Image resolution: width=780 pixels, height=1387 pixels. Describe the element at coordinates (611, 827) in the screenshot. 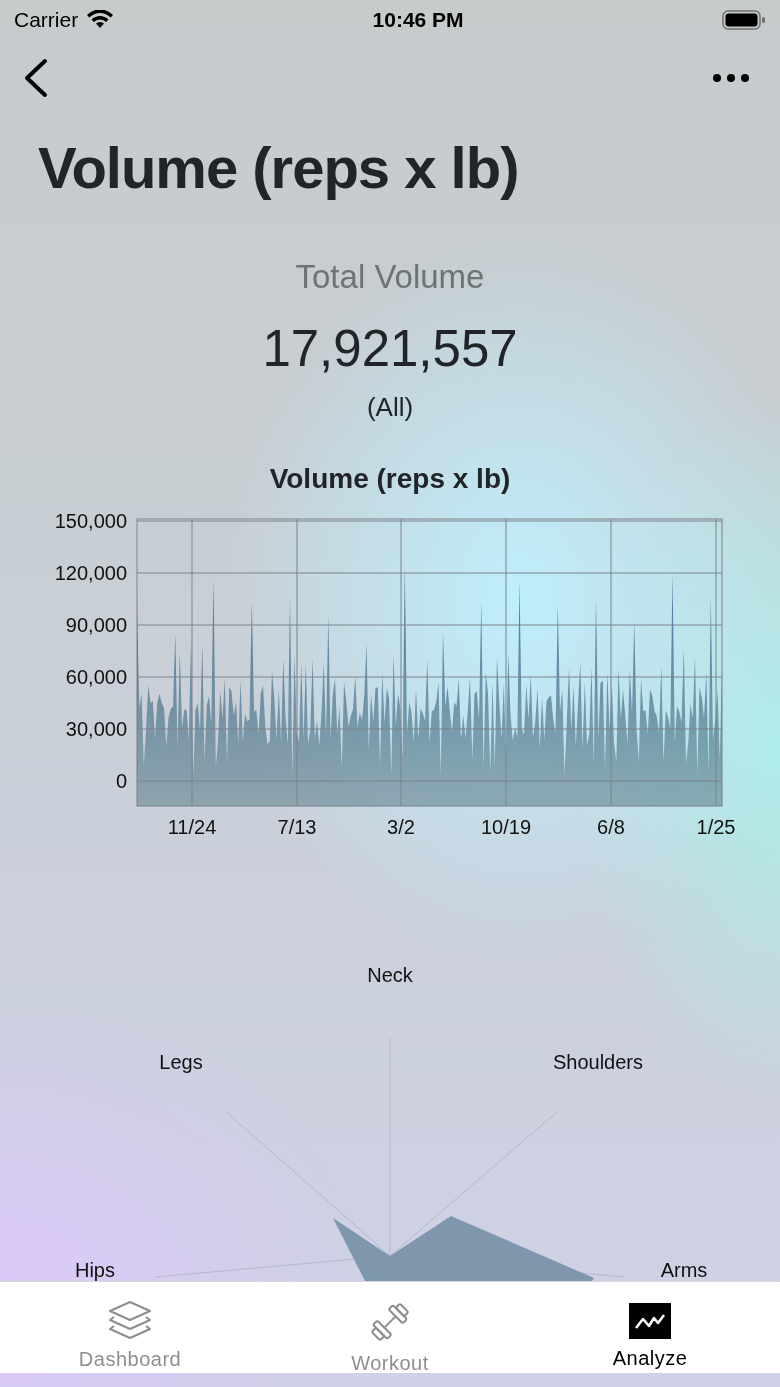

I see `x-axis-label: 6/8` at that location.